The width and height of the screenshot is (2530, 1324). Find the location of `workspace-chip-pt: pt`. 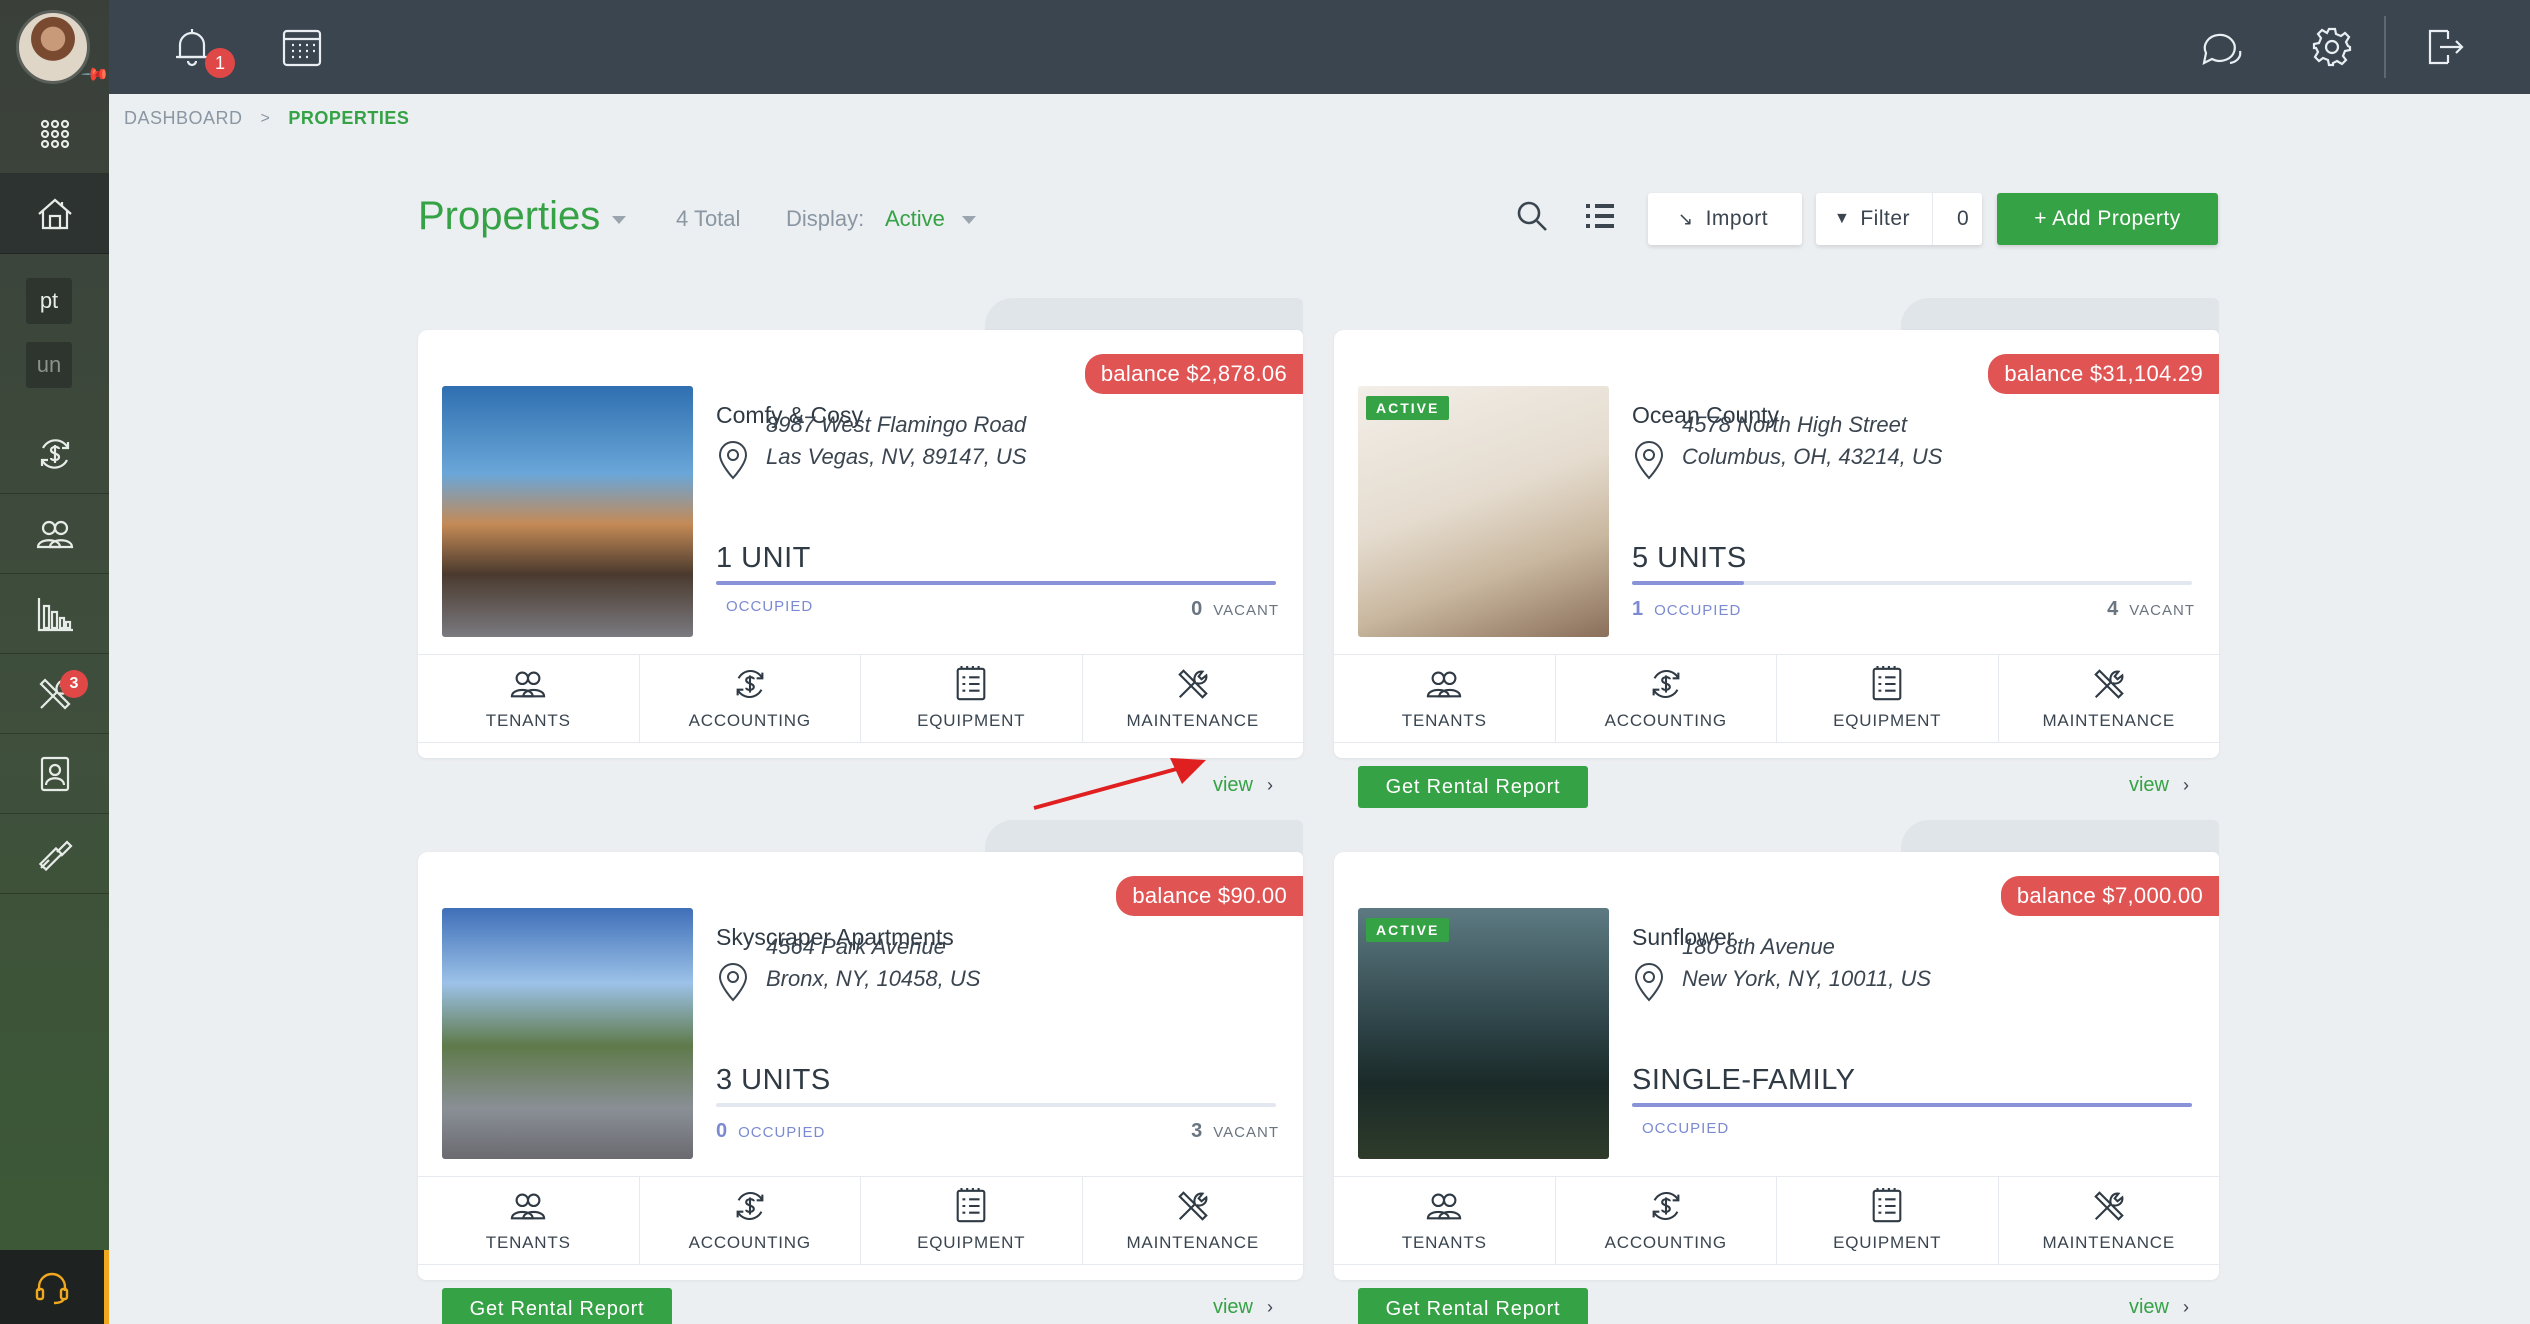

workspace-chip-pt: pt is located at coordinates (49, 301).